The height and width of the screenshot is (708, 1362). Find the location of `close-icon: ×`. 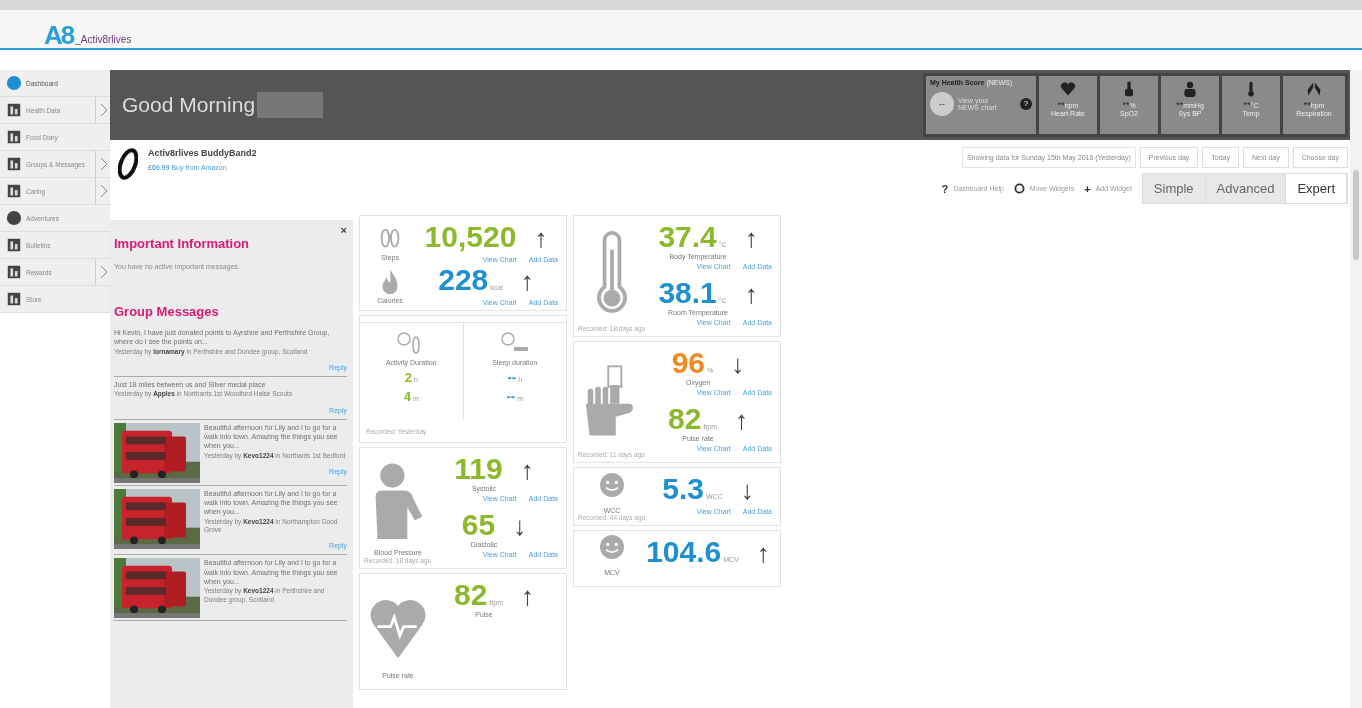

close-icon: × is located at coordinates (343, 230).